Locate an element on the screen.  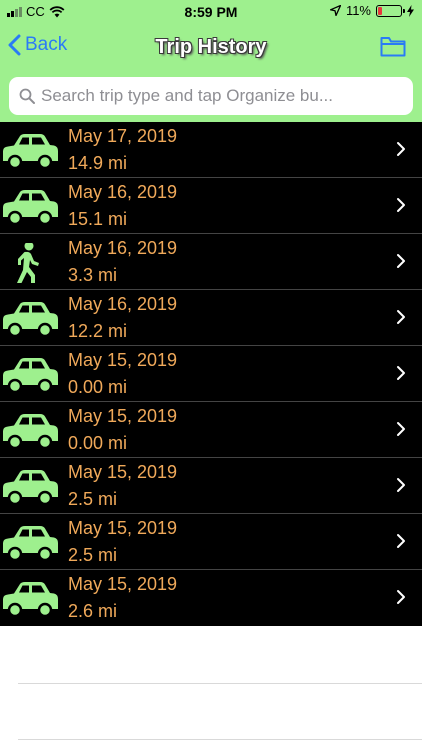
folder-icon is located at coordinates (393, 46).